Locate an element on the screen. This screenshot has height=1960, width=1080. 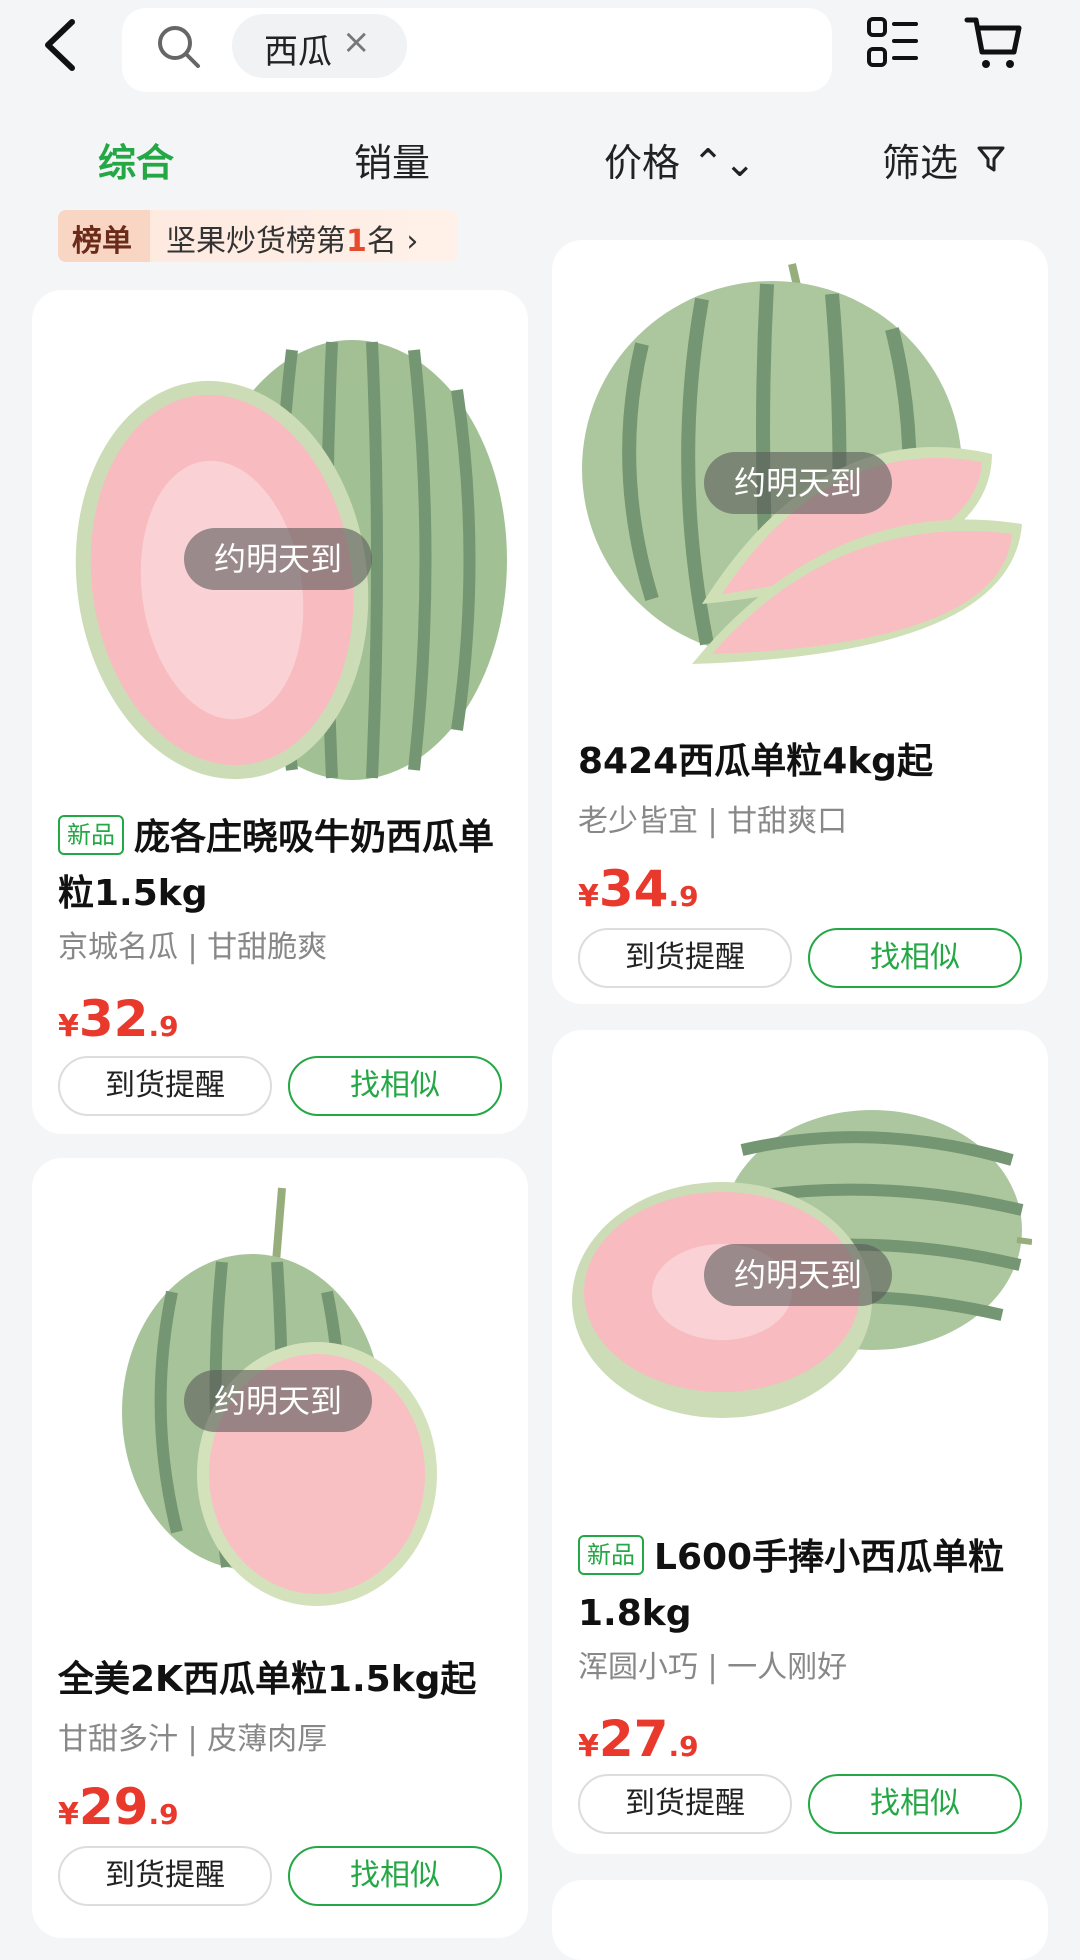
search-keyword-tag: 西瓜 × is located at coordinates (319, 46).